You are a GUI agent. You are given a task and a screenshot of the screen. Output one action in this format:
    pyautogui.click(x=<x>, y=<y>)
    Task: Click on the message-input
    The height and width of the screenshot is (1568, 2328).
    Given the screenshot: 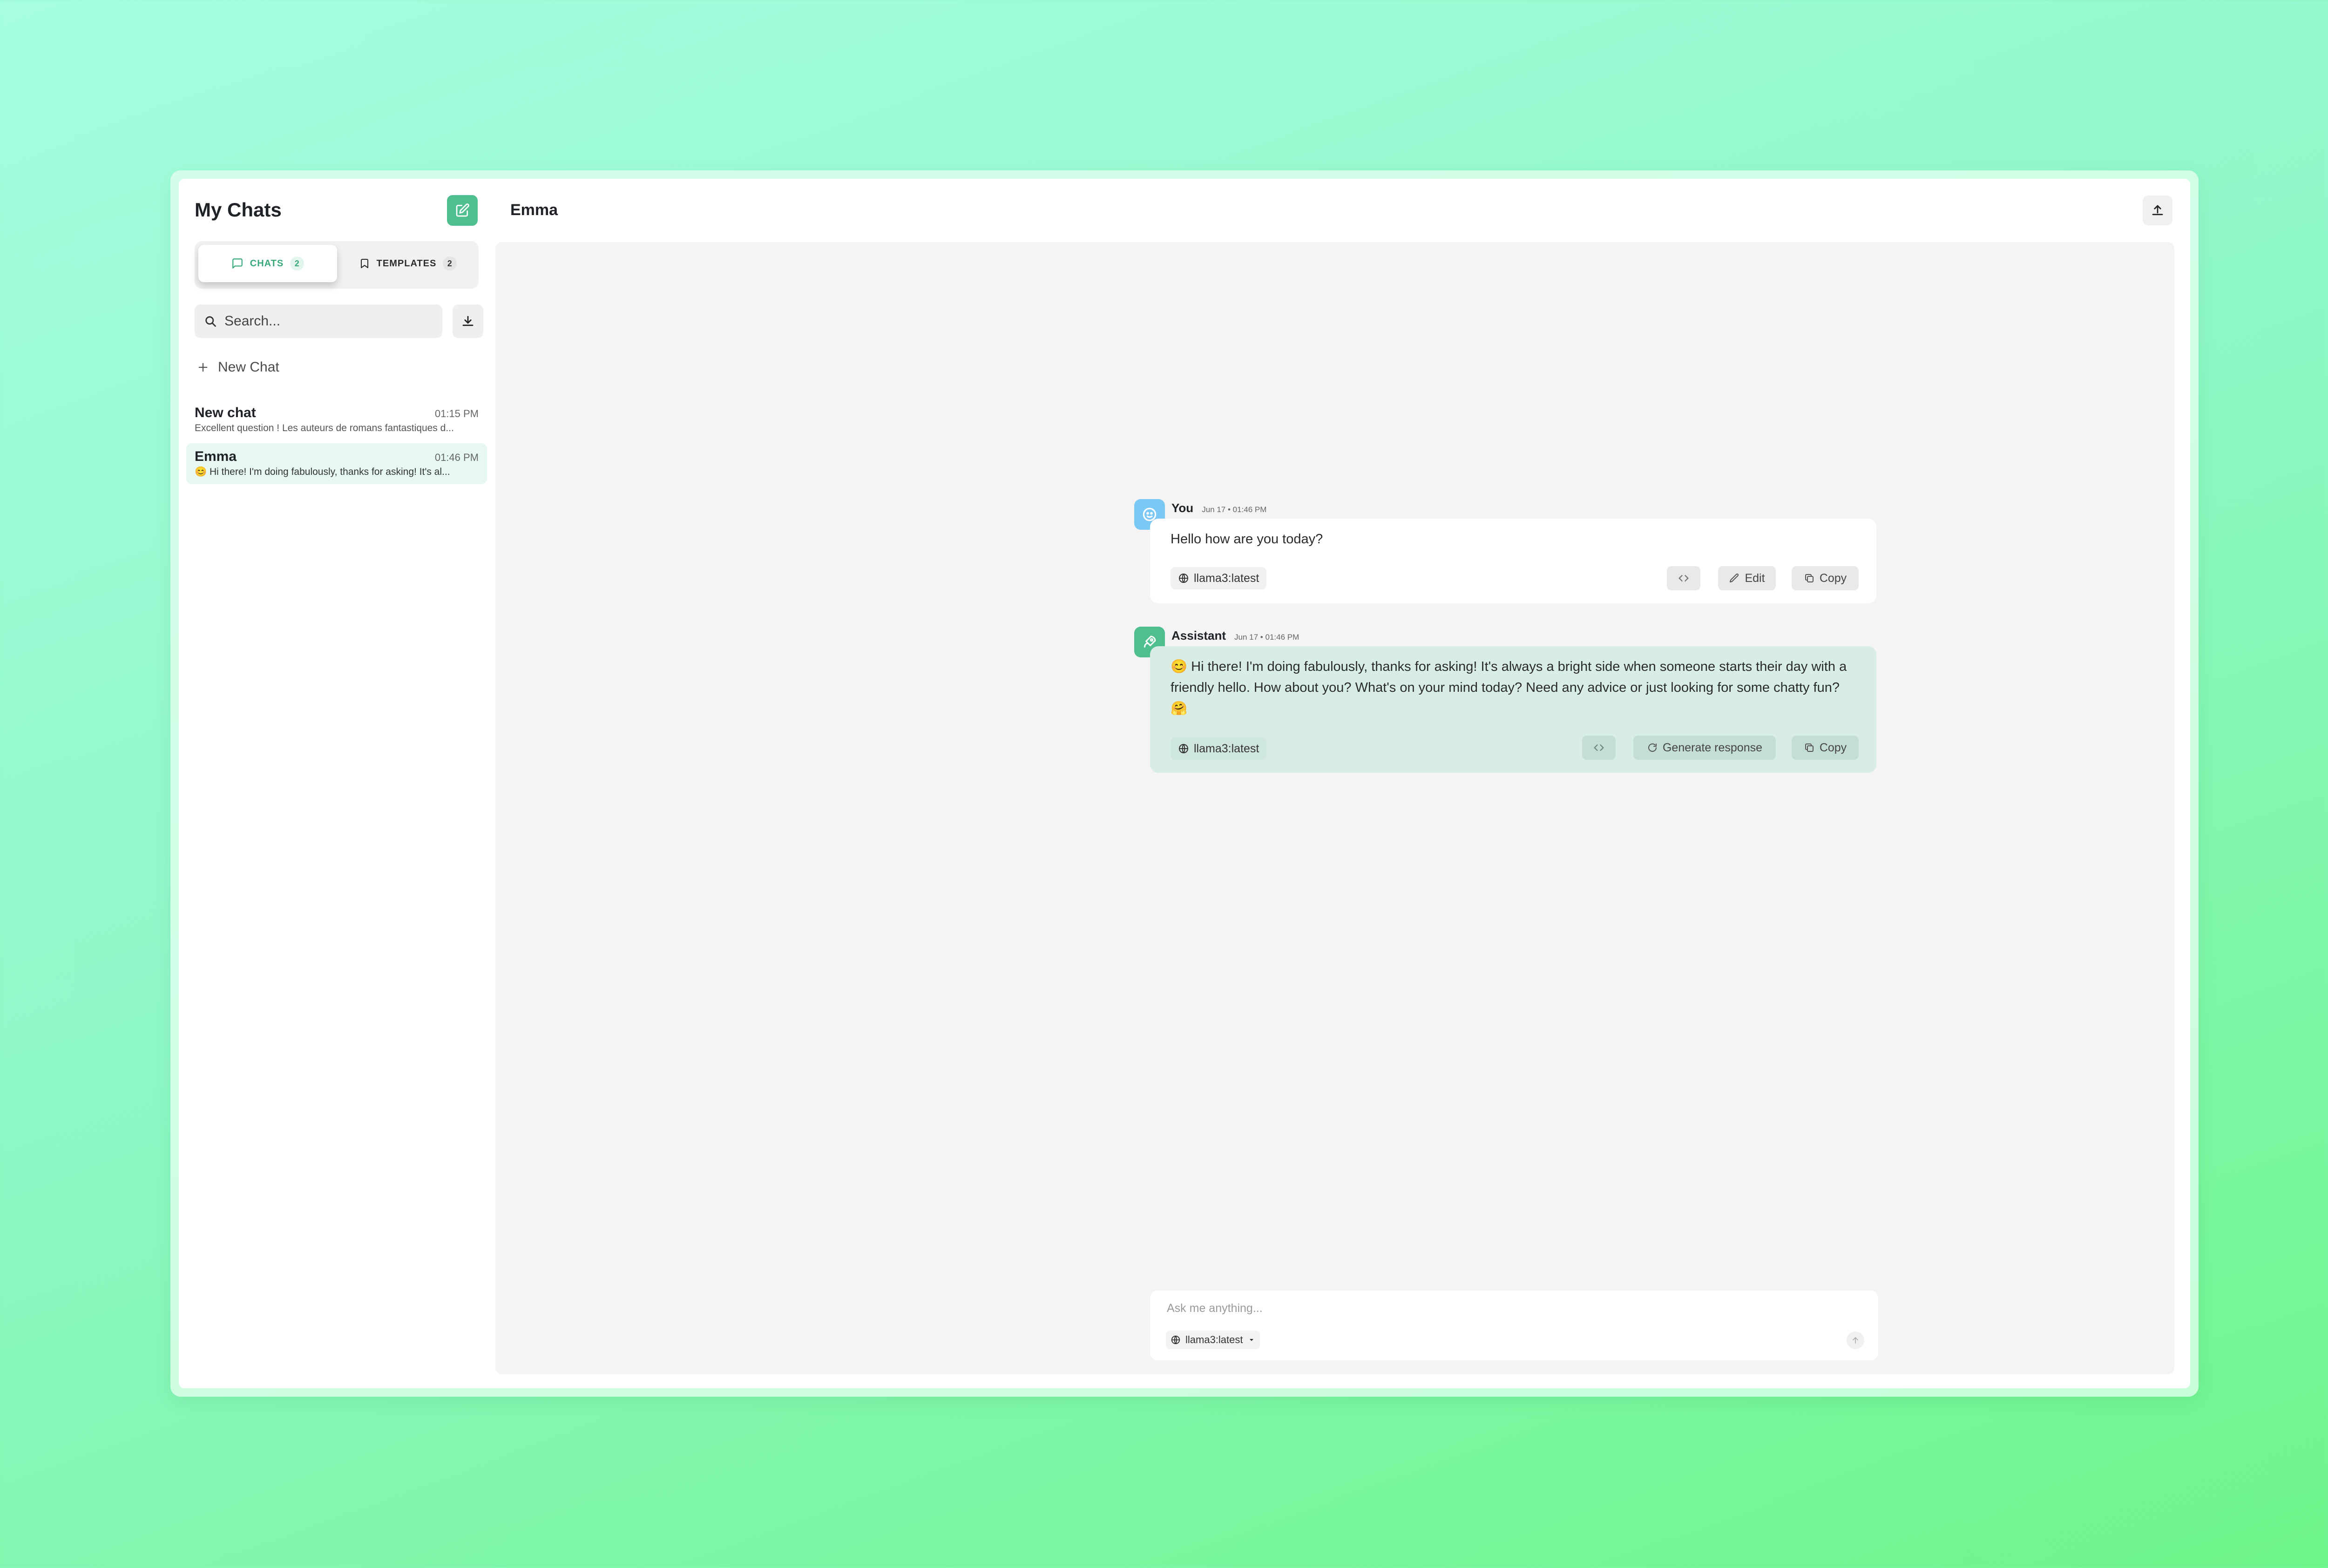 What is the action you would take?
    pyautogui.click(x=1493, y=1312)
    